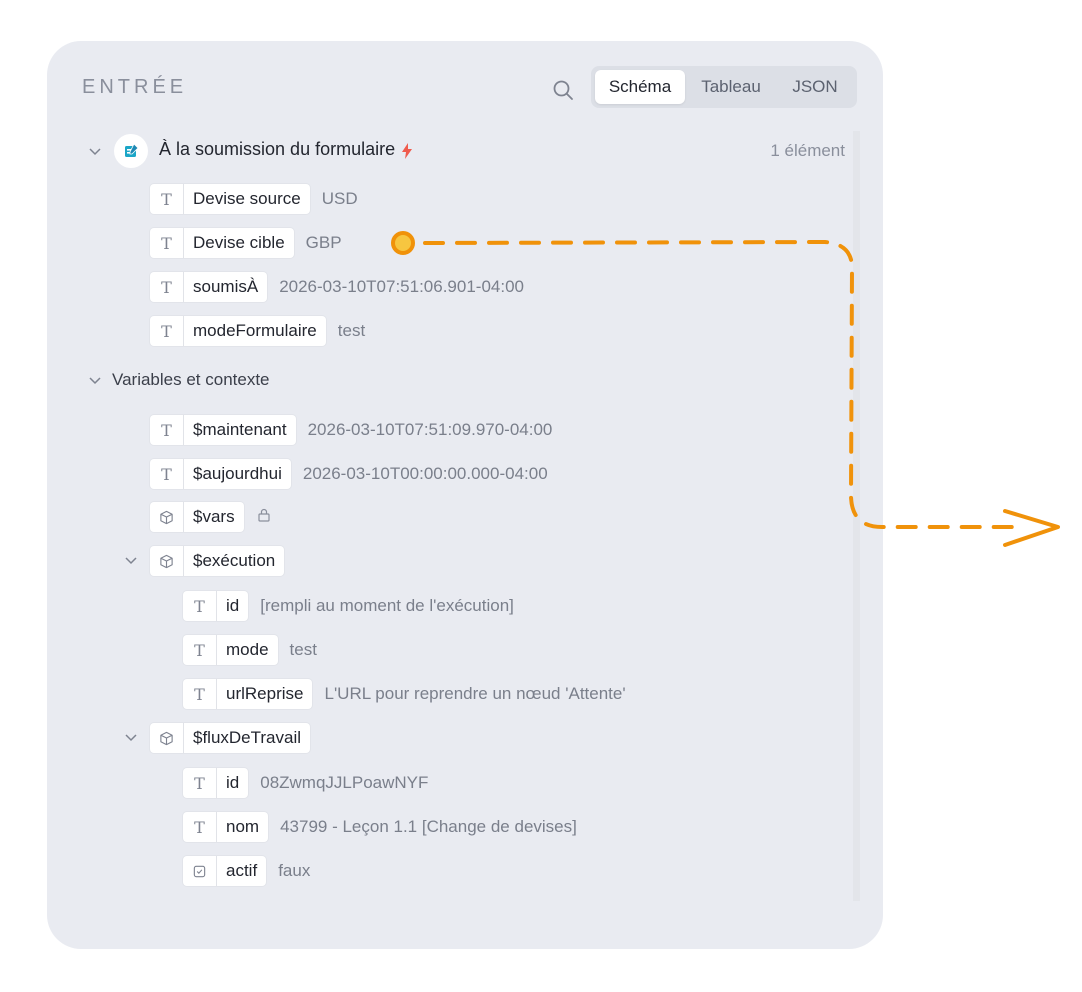 This screenshot has height=992, width=1082. I want to click on field-pill: T Devise source, so click(230, 199).